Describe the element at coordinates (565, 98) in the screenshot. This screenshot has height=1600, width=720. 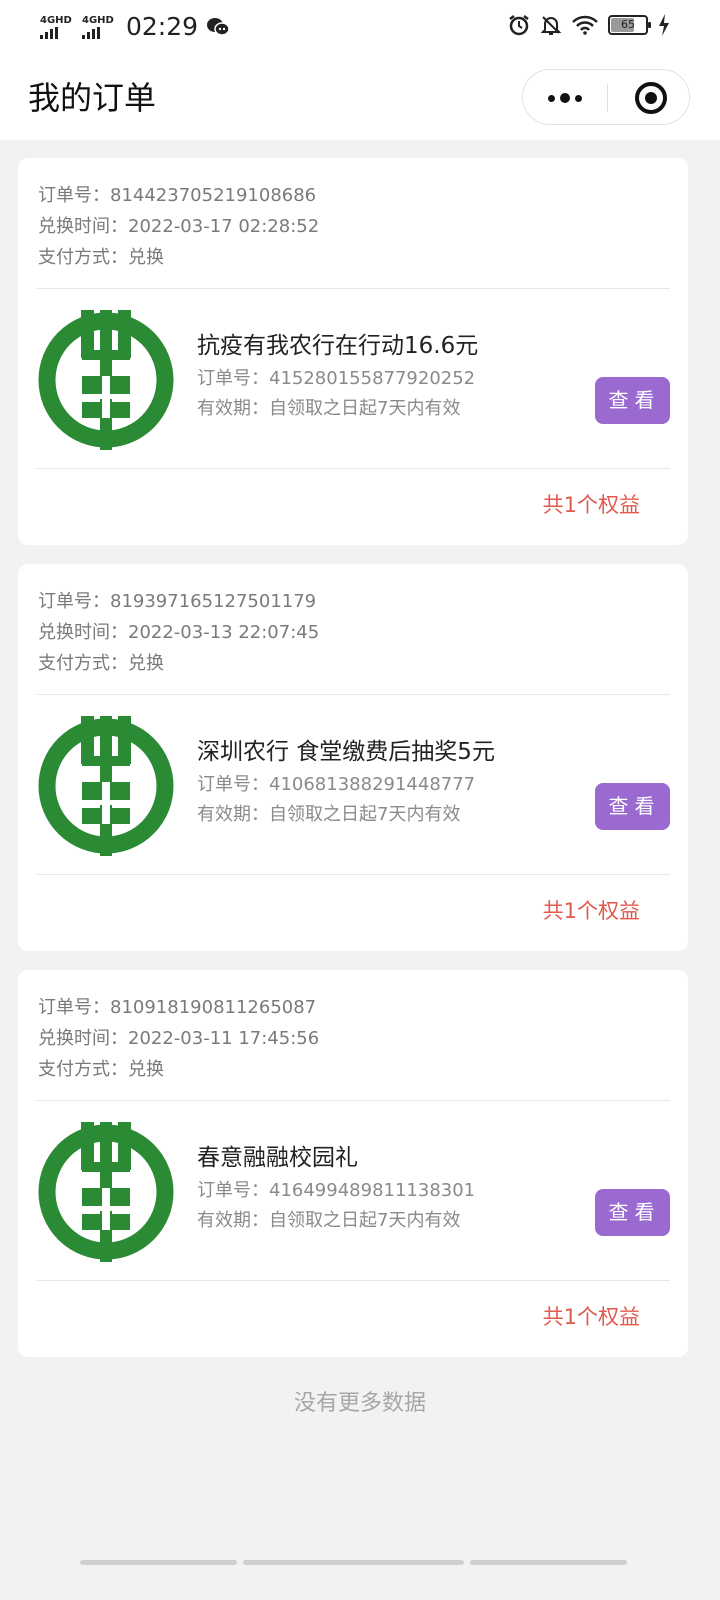
I see `more-dots-icon` at that location.